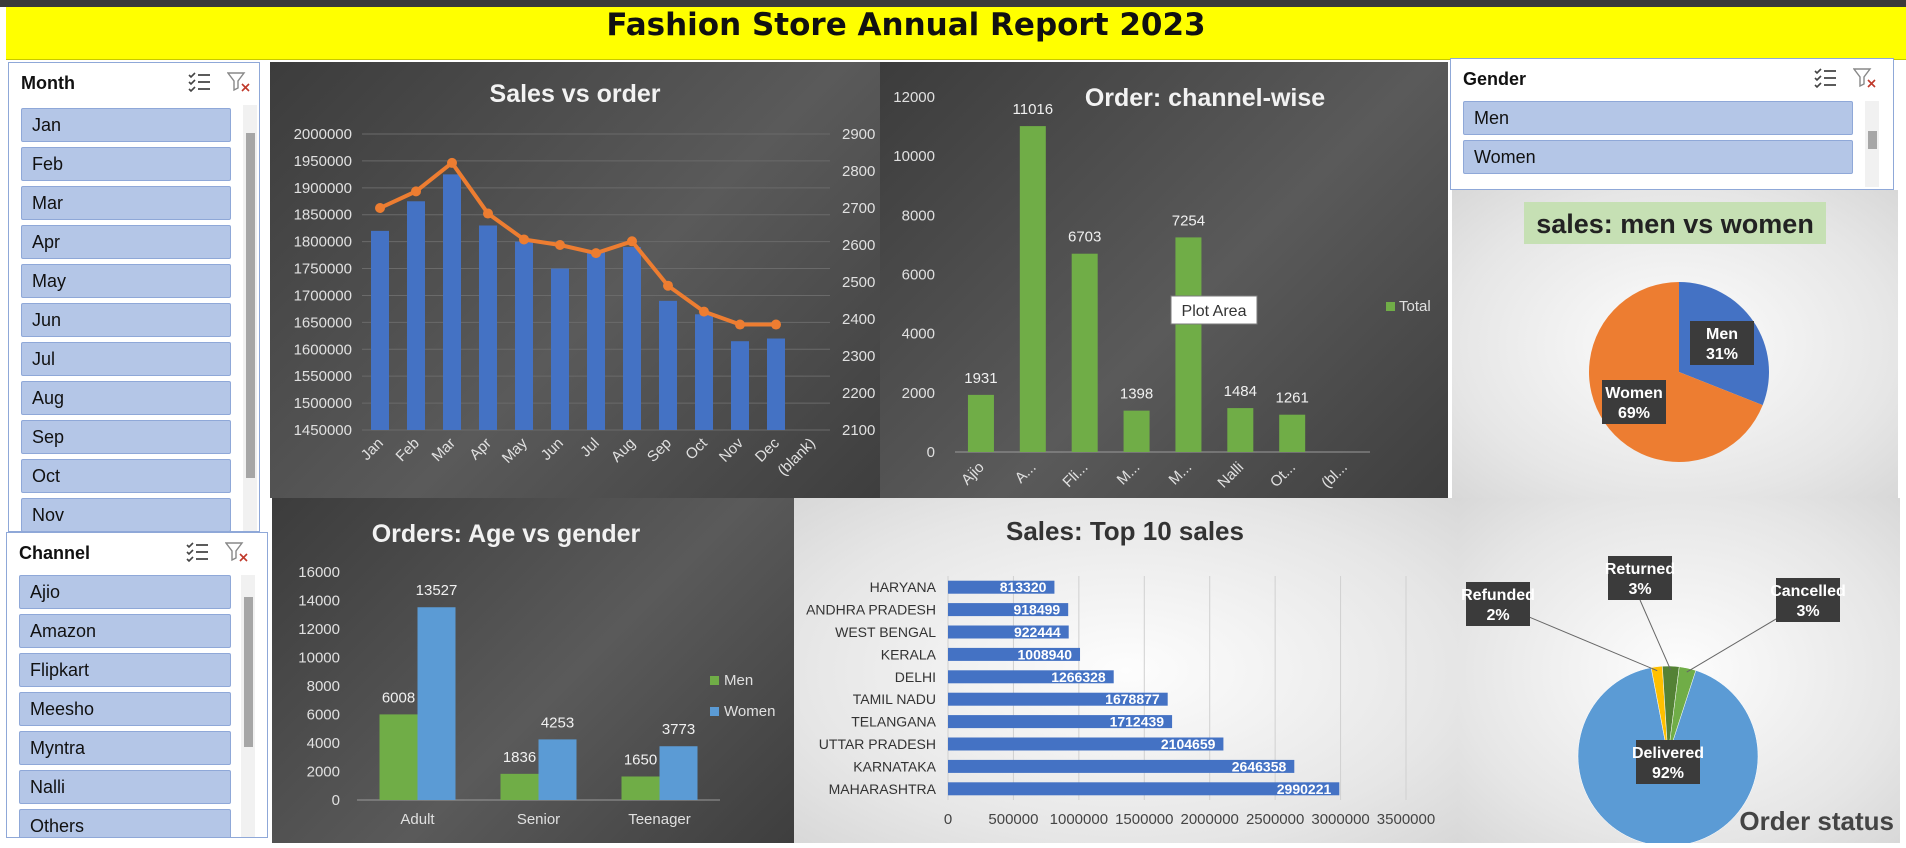 The image size is (1906, 848). Describe the element at coordinates (126, 359) in the screenshot. I see `month-slicer-item: Jul` at that location.